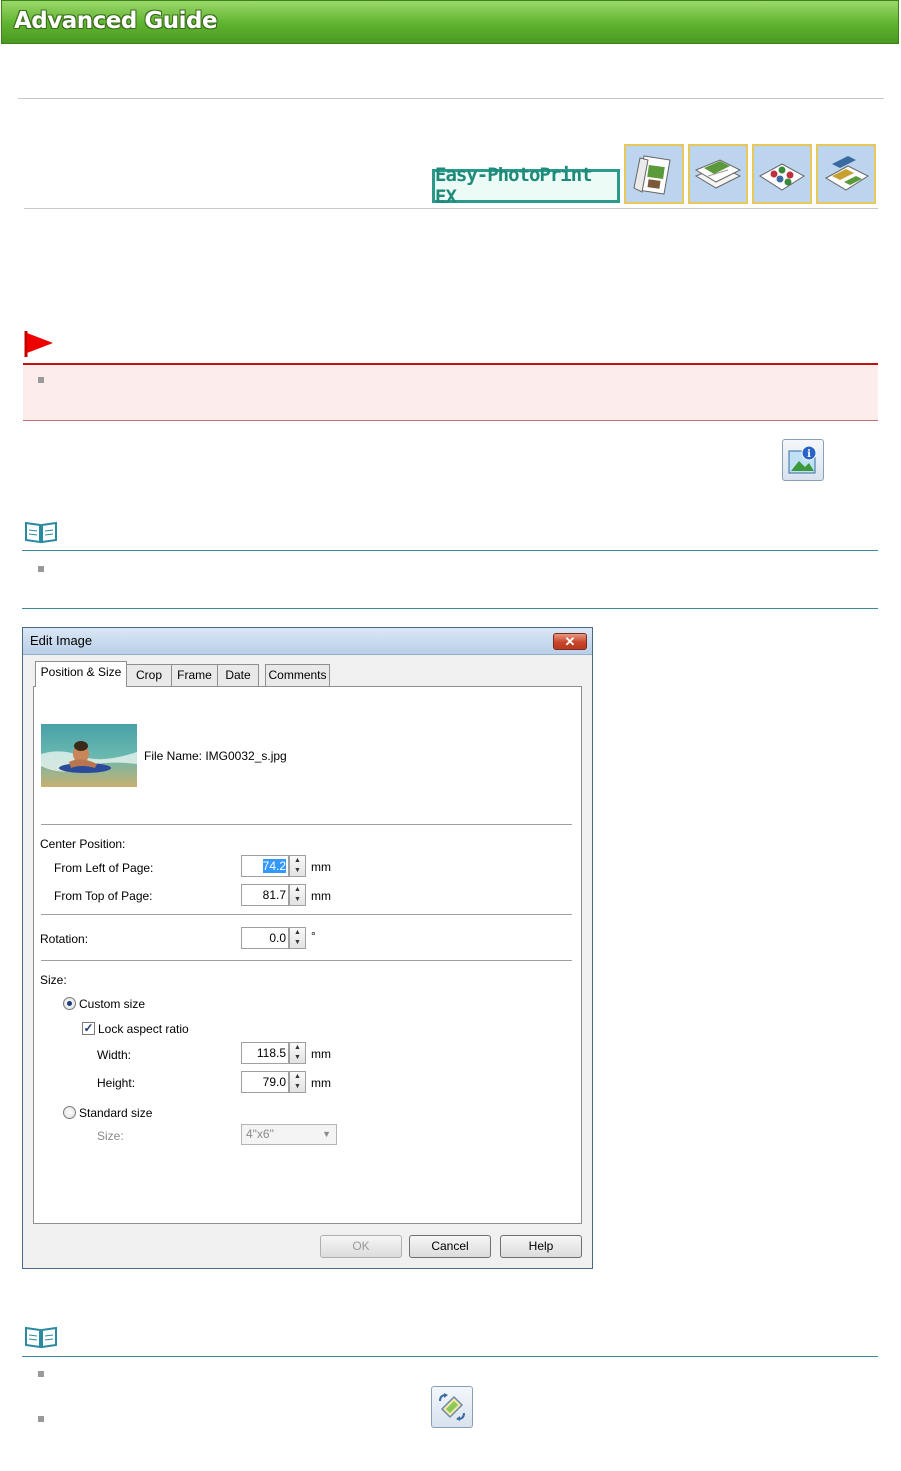 Image resolution: width=901 pixels, height=1471 pixels. I want to click on from-left-input: 74.2, so click(265, 866).